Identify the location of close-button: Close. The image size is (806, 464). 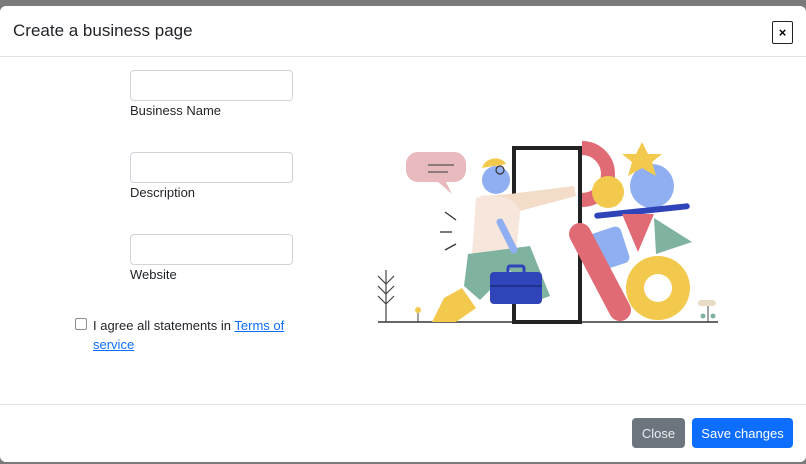
(658, 433).